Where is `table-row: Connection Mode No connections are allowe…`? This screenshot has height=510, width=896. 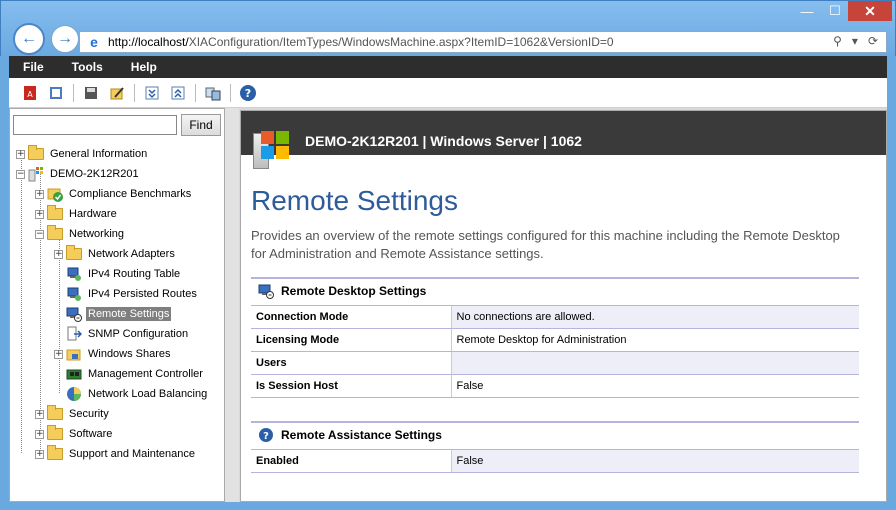 table-row: Connection Mode No connections are allowe… is located at coordinates (555, 317).